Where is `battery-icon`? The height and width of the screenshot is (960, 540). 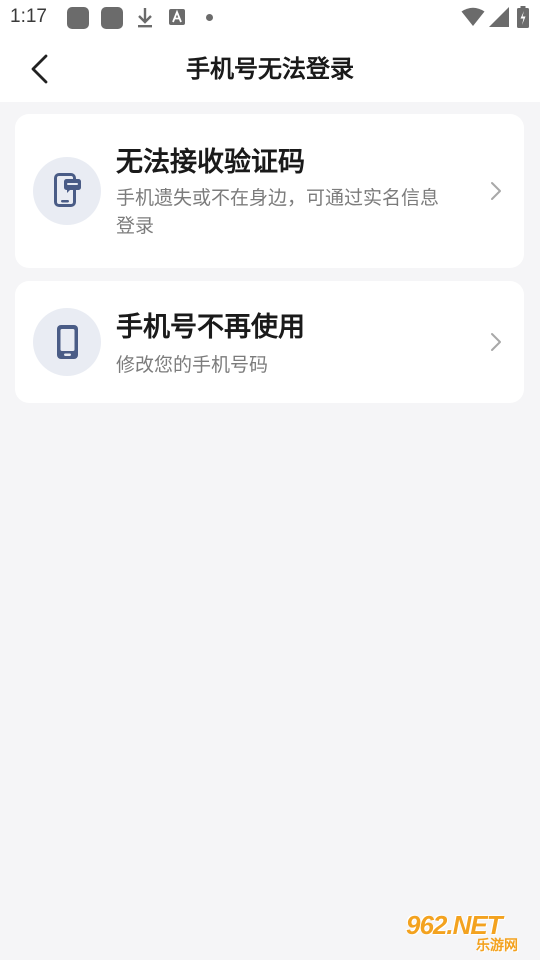
battery-icon is located at coordinates (523, 17).